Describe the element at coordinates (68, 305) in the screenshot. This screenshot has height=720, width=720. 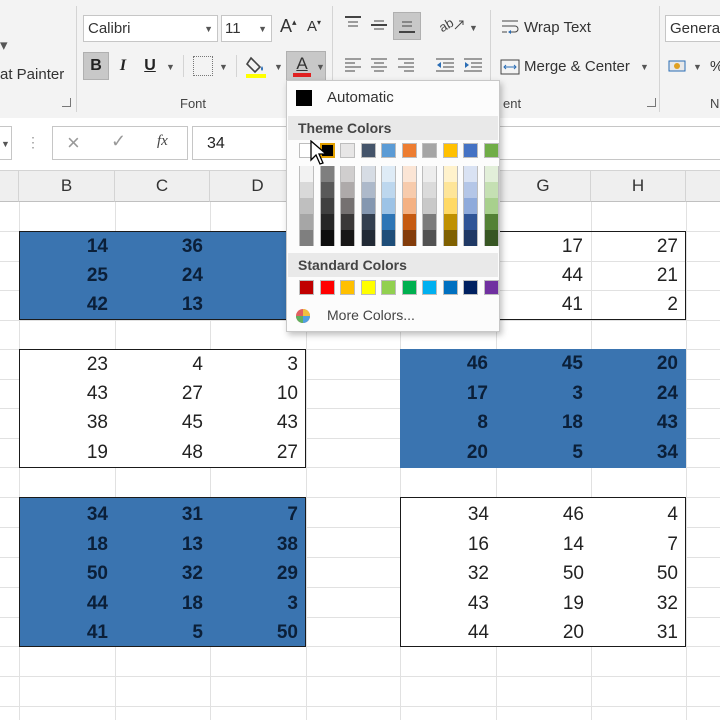
I see `cell: 42` at that location.